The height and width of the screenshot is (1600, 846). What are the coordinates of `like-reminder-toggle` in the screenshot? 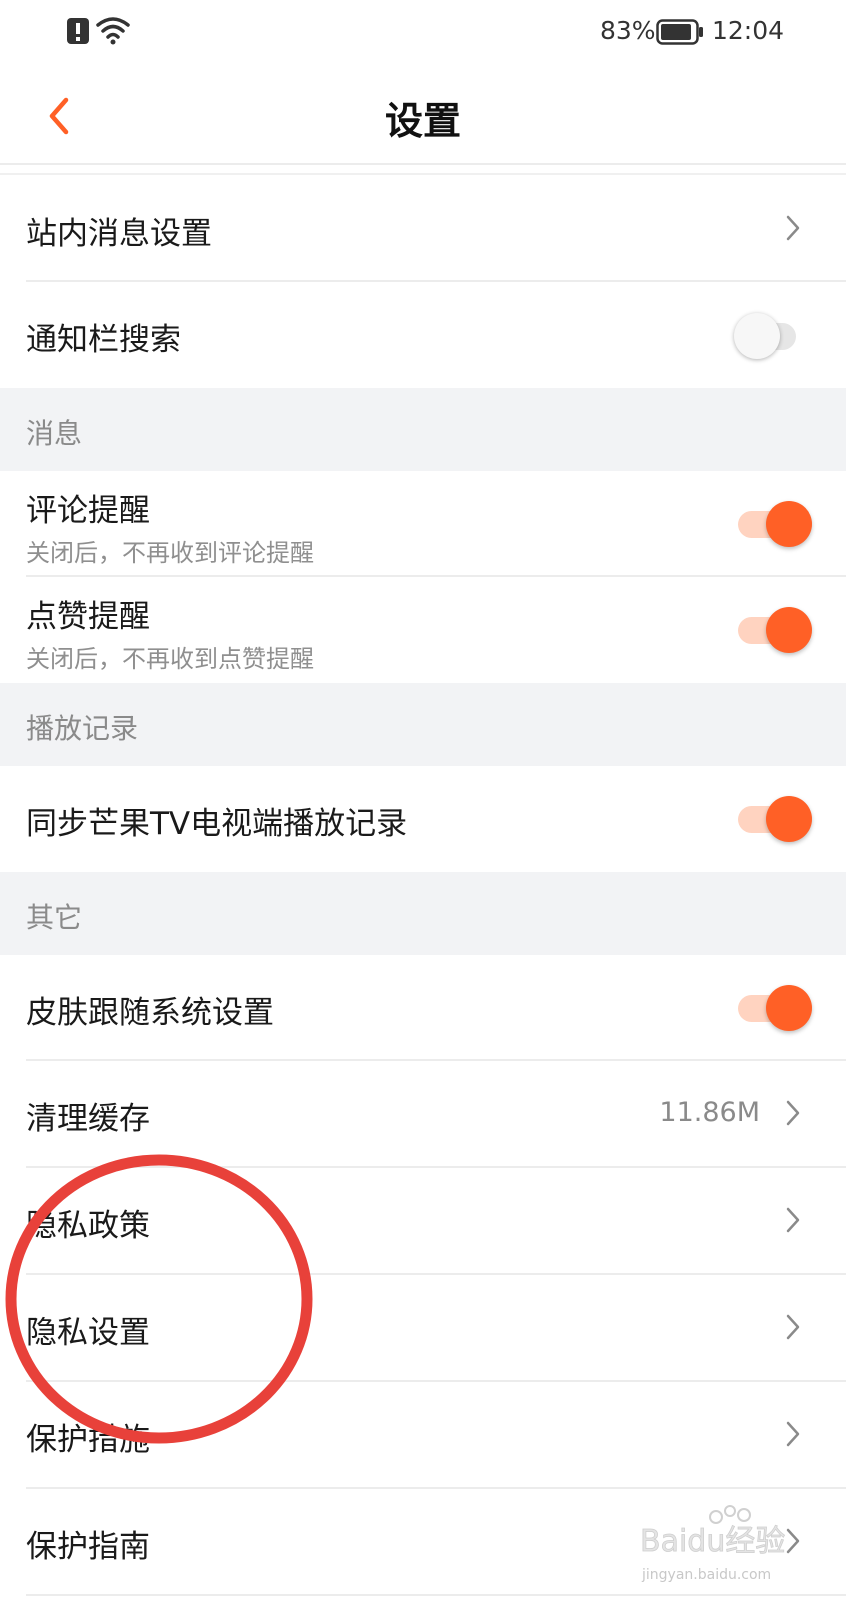 It's located at (775, 630).